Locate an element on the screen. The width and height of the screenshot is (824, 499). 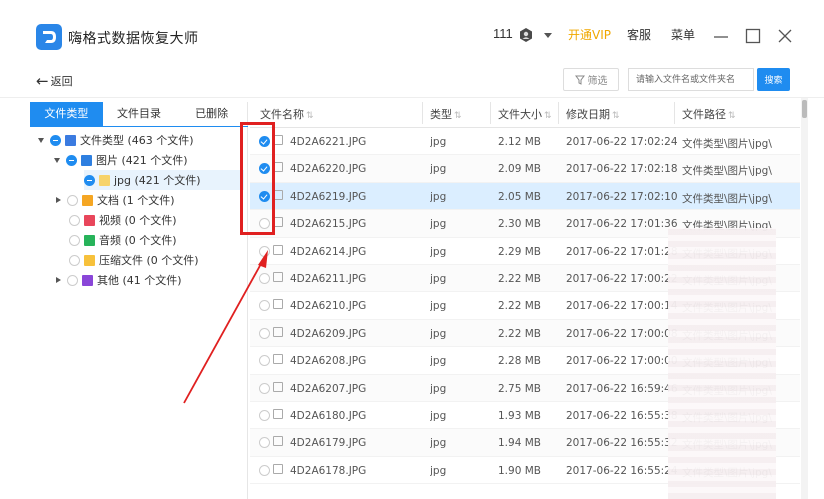
file-size: 1.93 MB is located at coordinates (519, 416).